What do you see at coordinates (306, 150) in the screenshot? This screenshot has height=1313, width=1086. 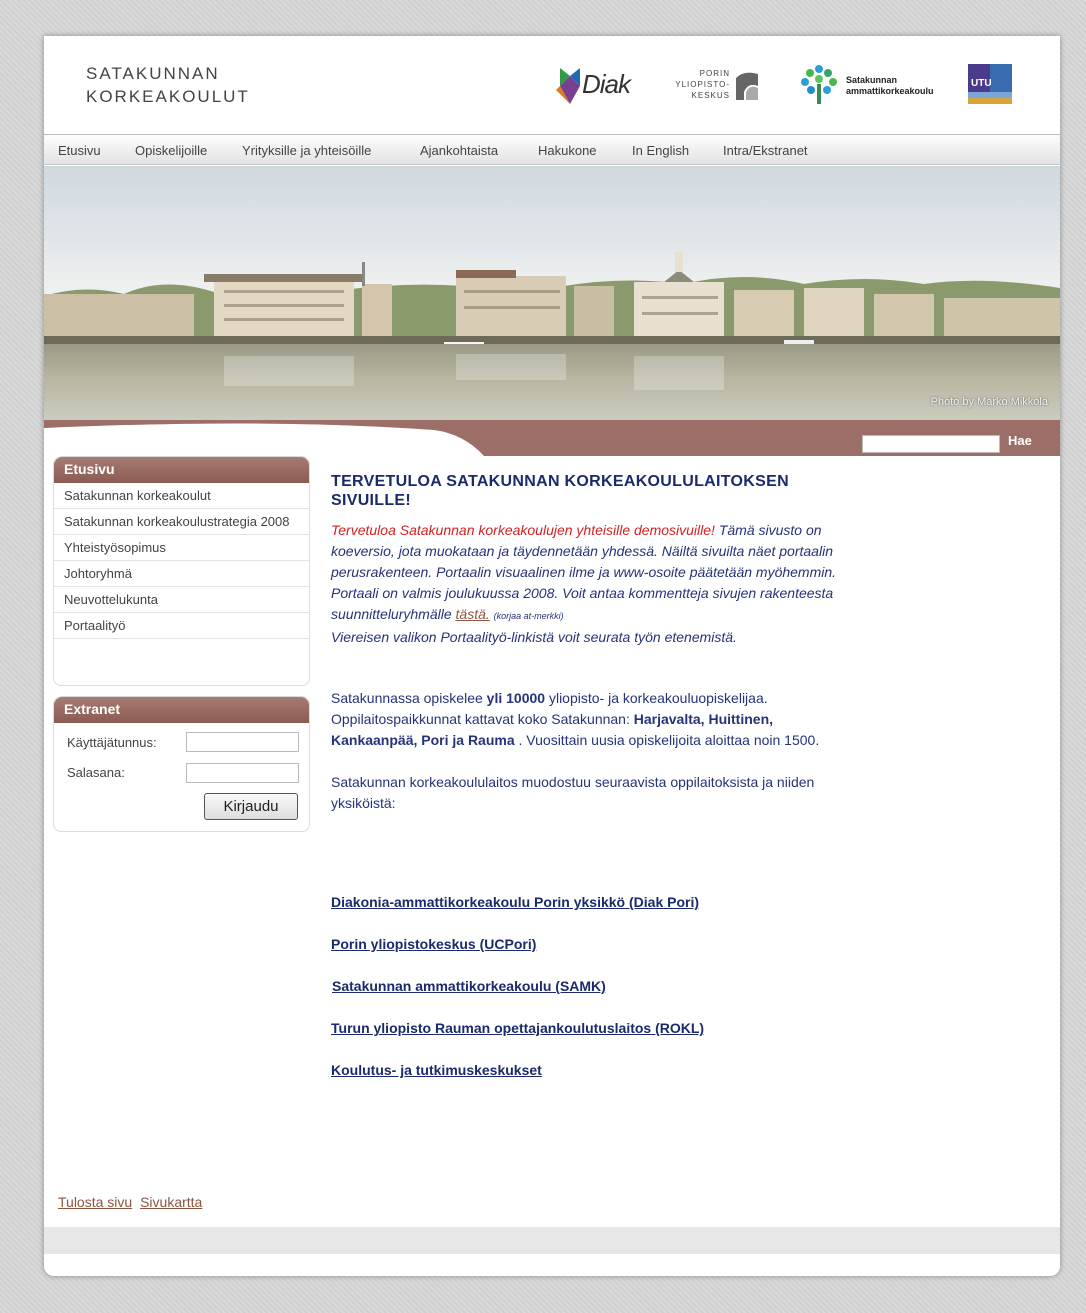 I see `nav-yrityksille: Yrityksille ja yhteisöille` at bounding box center [306, 150].